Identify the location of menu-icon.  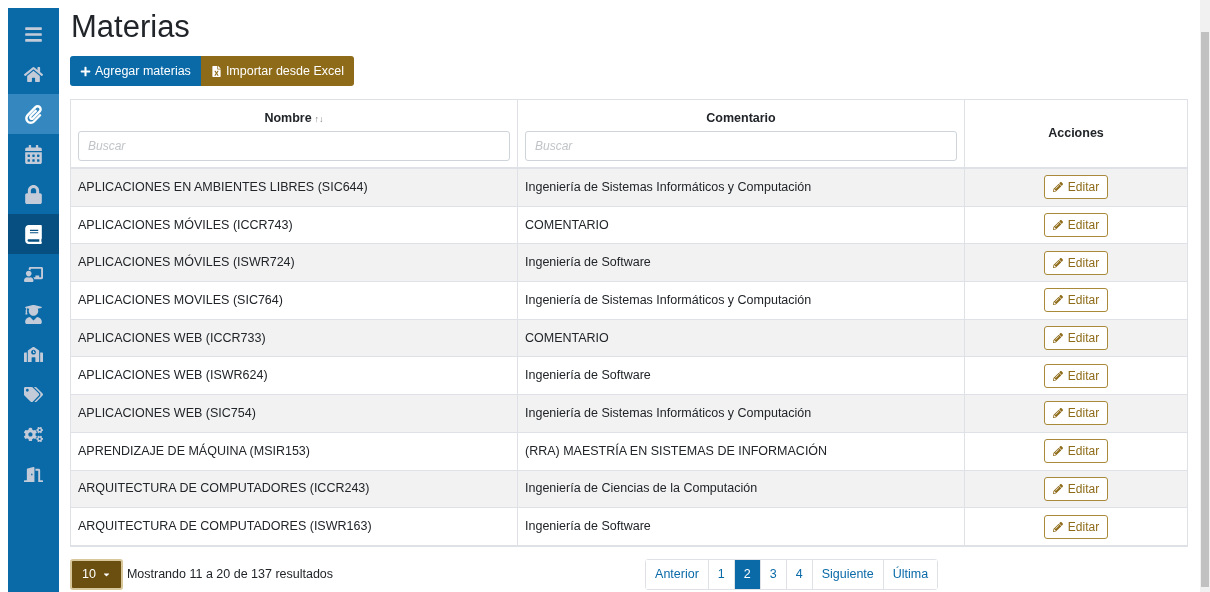
(33, 34).